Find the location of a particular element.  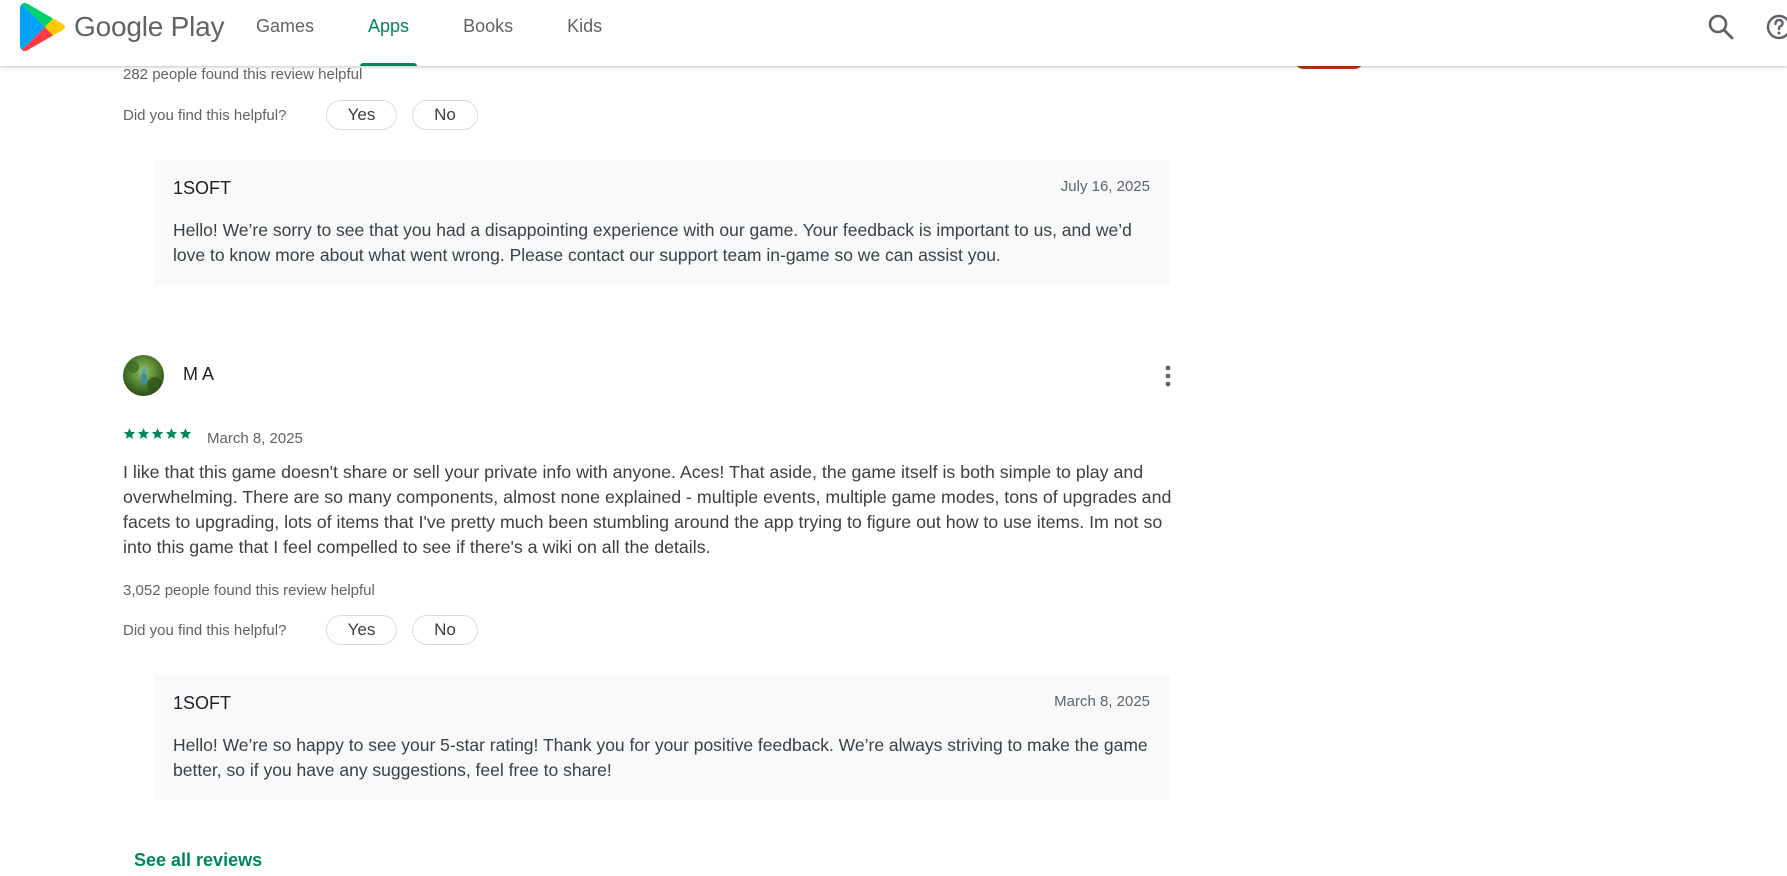

review-2-helpful-question: Did you find this helpful? is located at coordinates (205, 630).